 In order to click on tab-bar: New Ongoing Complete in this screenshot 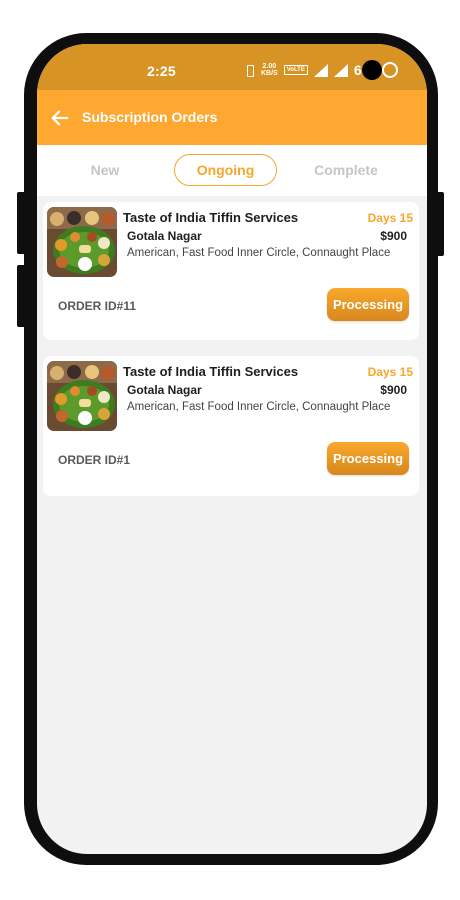, I will do `click(232, 170)`.